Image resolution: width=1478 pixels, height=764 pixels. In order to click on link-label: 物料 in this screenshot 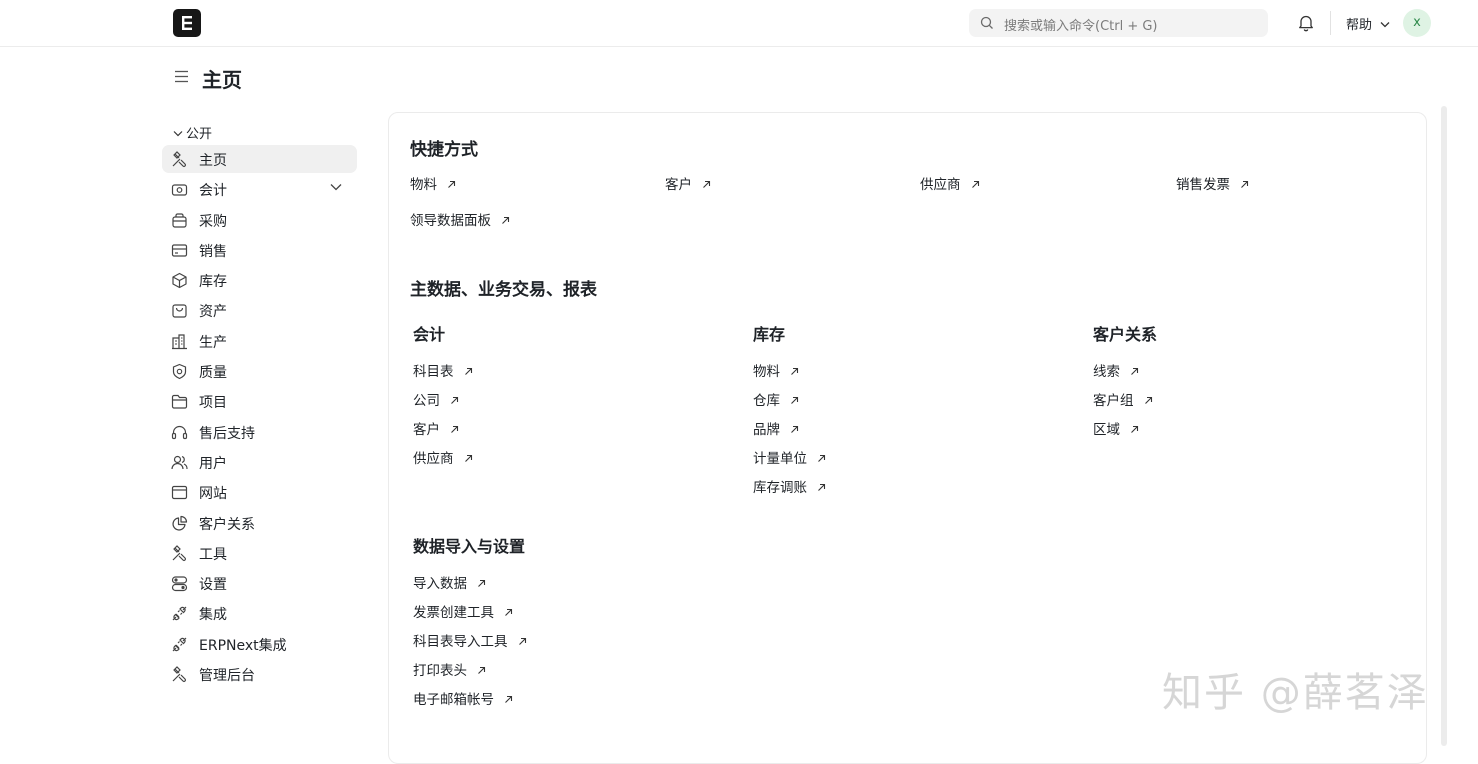, I will do `click(423, 185)`.